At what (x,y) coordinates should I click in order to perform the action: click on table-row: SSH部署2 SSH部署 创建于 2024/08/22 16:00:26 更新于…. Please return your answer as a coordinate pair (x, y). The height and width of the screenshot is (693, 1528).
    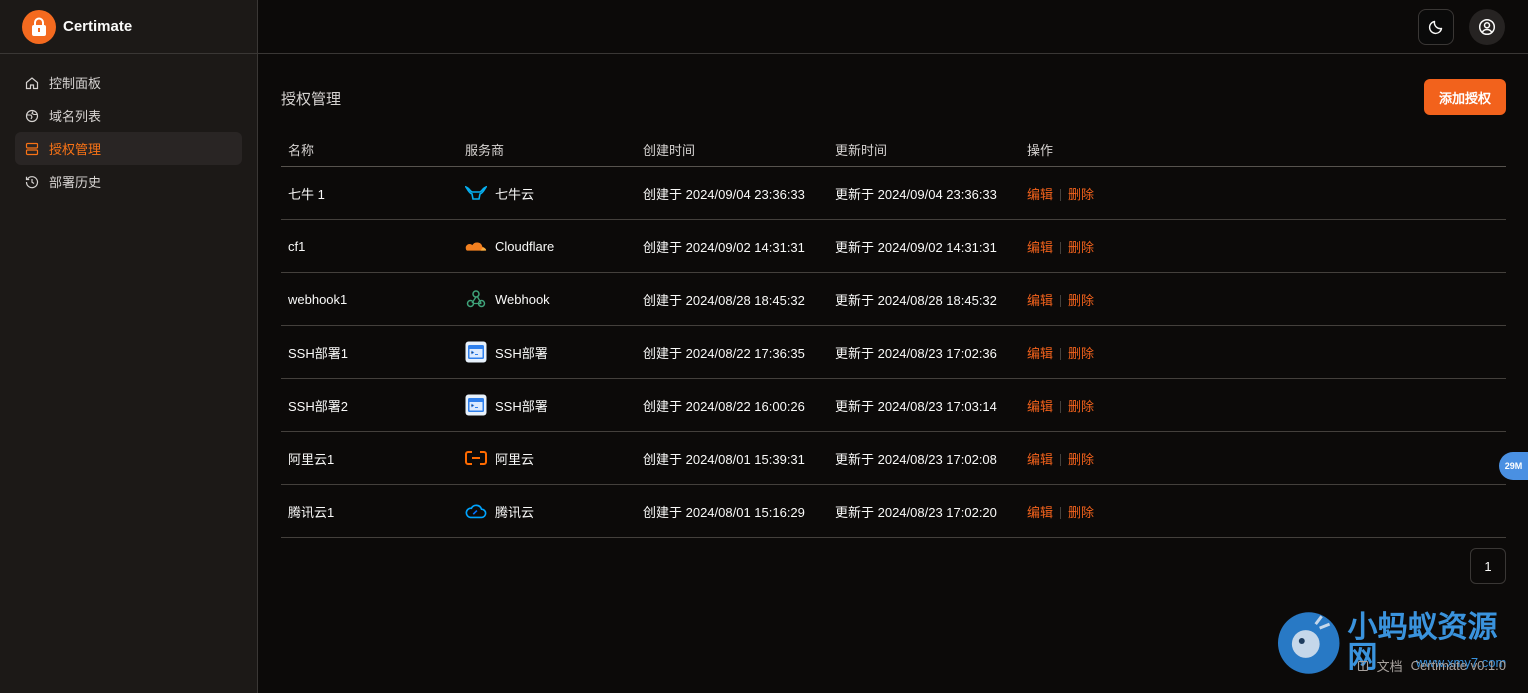
    Looking at the image, I should click on (893, 405).